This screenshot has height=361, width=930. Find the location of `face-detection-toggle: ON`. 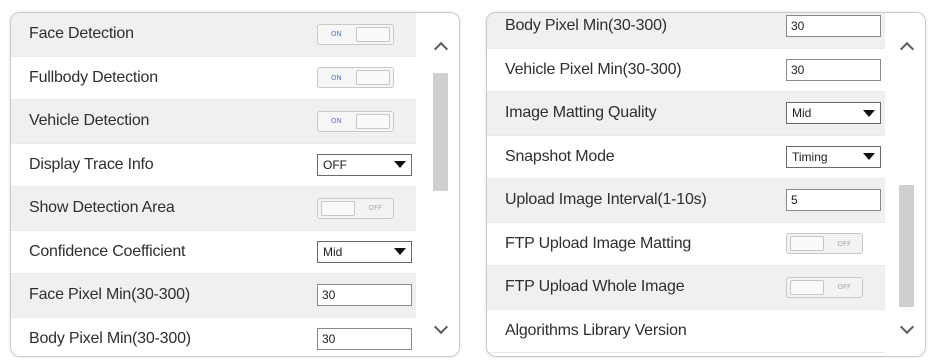

face-detection-toggle: ON is located at coordinates (355, 34).